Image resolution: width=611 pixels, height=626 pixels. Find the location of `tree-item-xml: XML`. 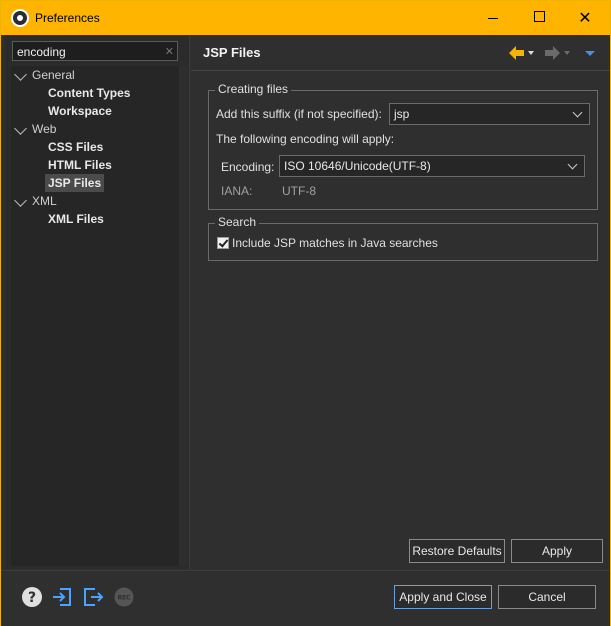

tree-item-xml: XML is located at coordinates (44, 201).